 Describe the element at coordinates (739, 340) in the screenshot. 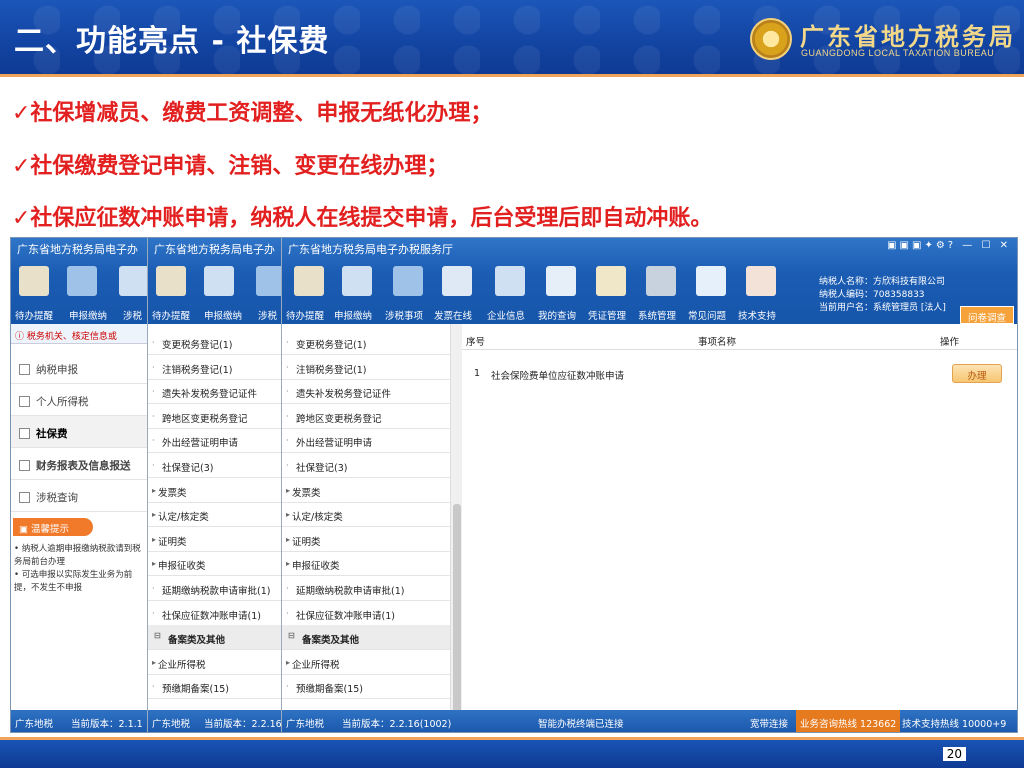

I see `table-header: 序号 事项名称 操作` at that location.